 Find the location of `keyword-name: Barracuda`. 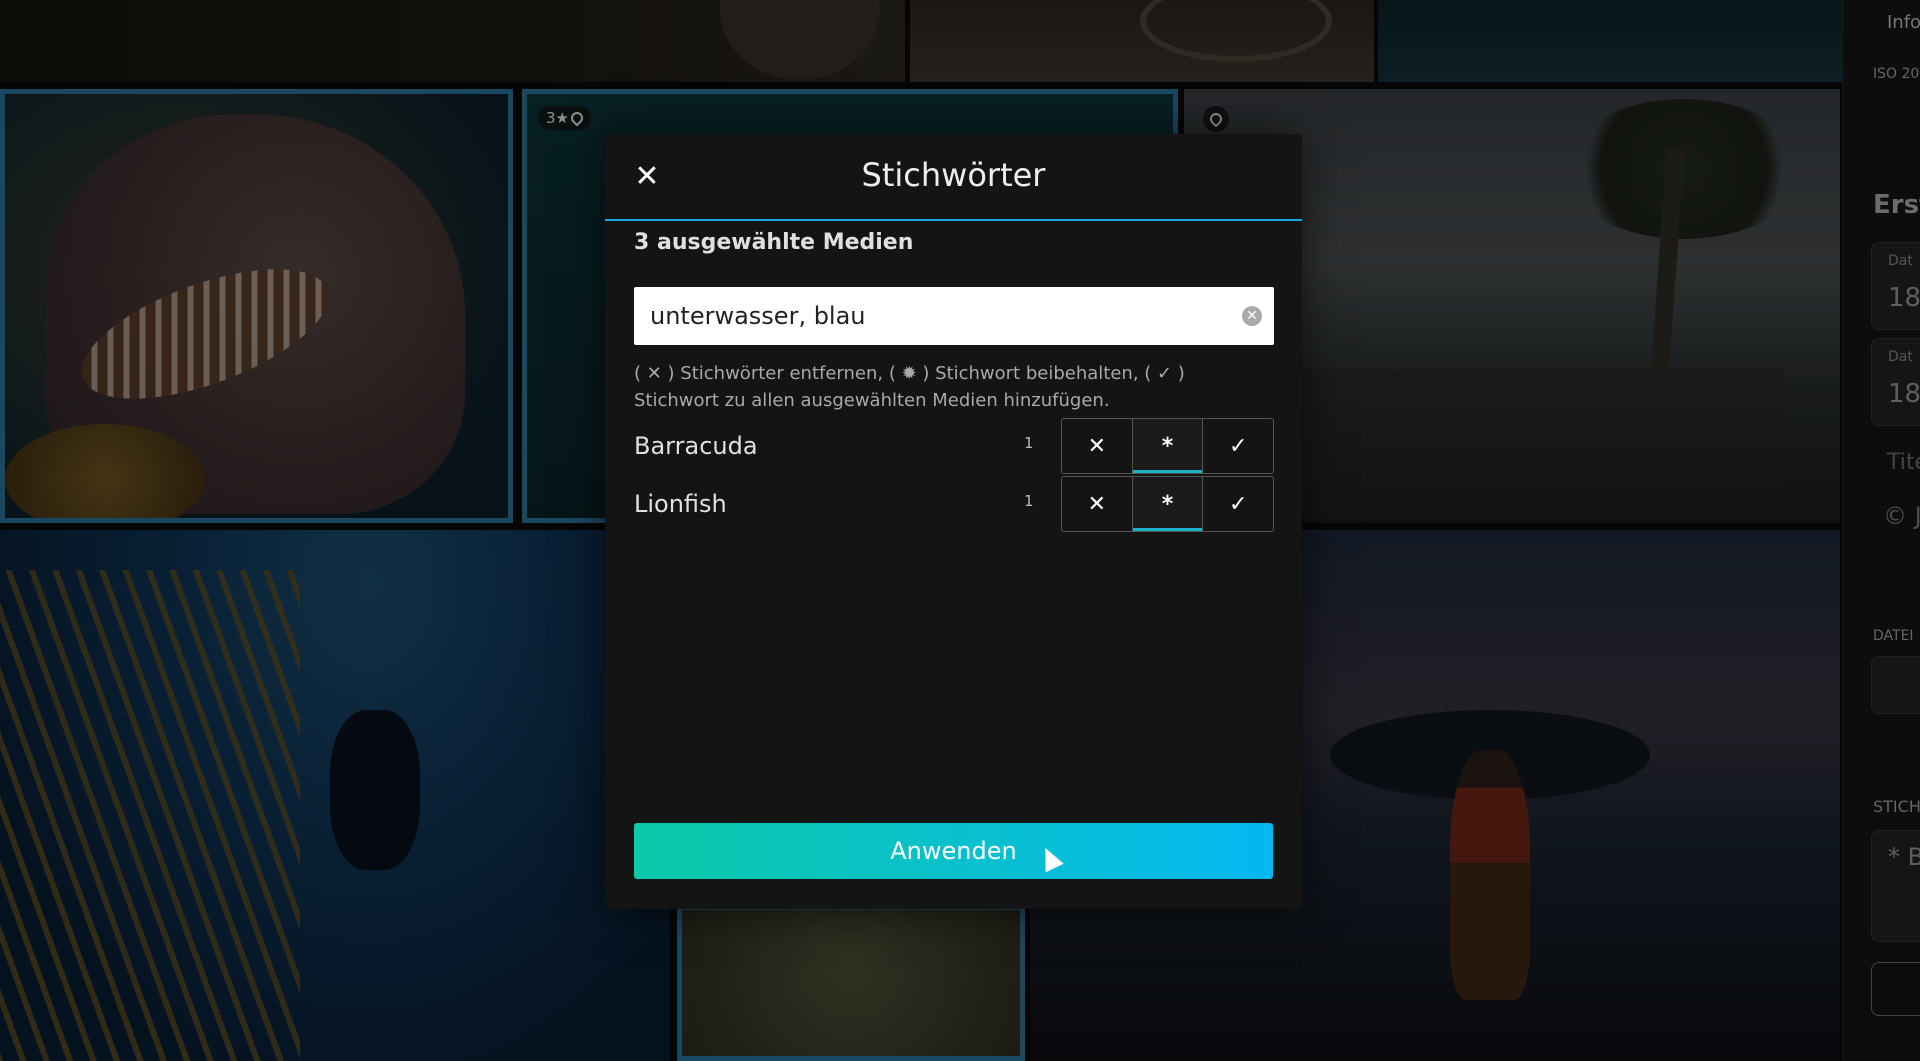

keyword-name: Barracuda is located at coordinates (696, 446).